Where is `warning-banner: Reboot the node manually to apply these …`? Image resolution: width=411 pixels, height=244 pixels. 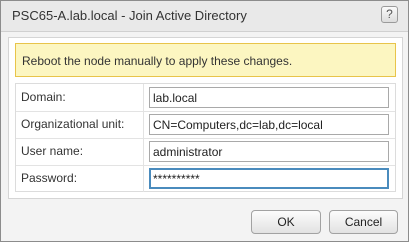
warning-banner: Reboot the node manually to apply these … is located at coordinates (205, 60).